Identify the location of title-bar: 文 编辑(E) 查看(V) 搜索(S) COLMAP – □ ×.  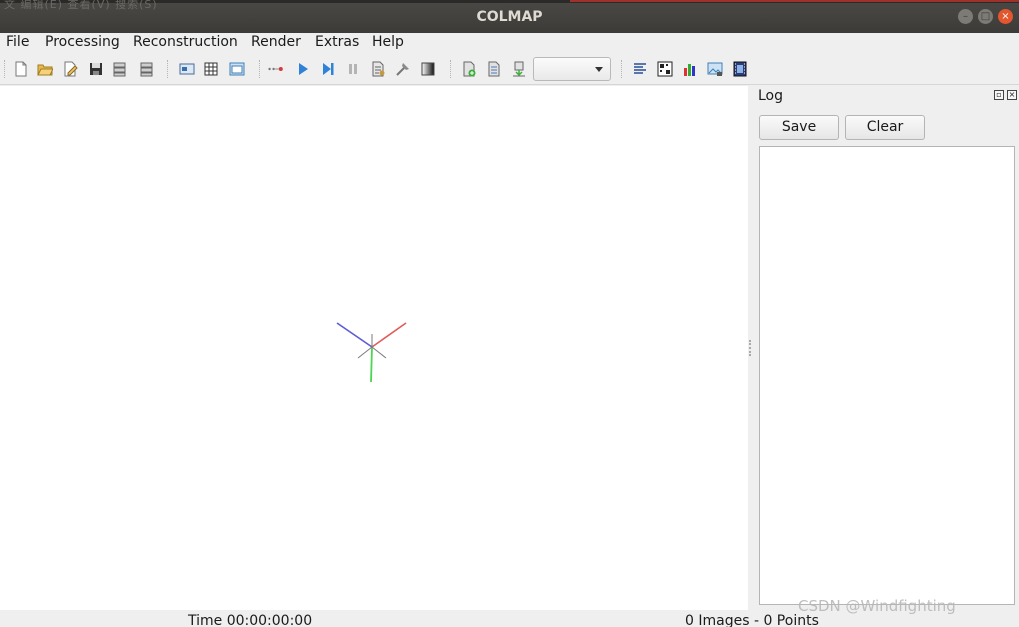
(509, 16).